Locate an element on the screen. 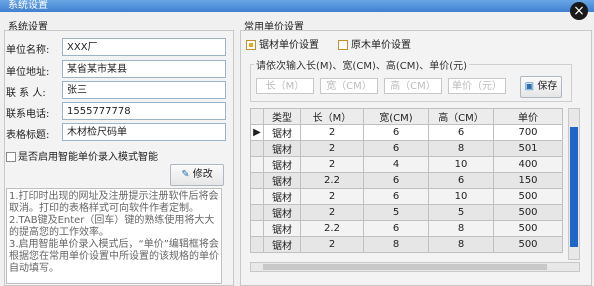  cell-width: 5 is located at coordinates (396, 212).